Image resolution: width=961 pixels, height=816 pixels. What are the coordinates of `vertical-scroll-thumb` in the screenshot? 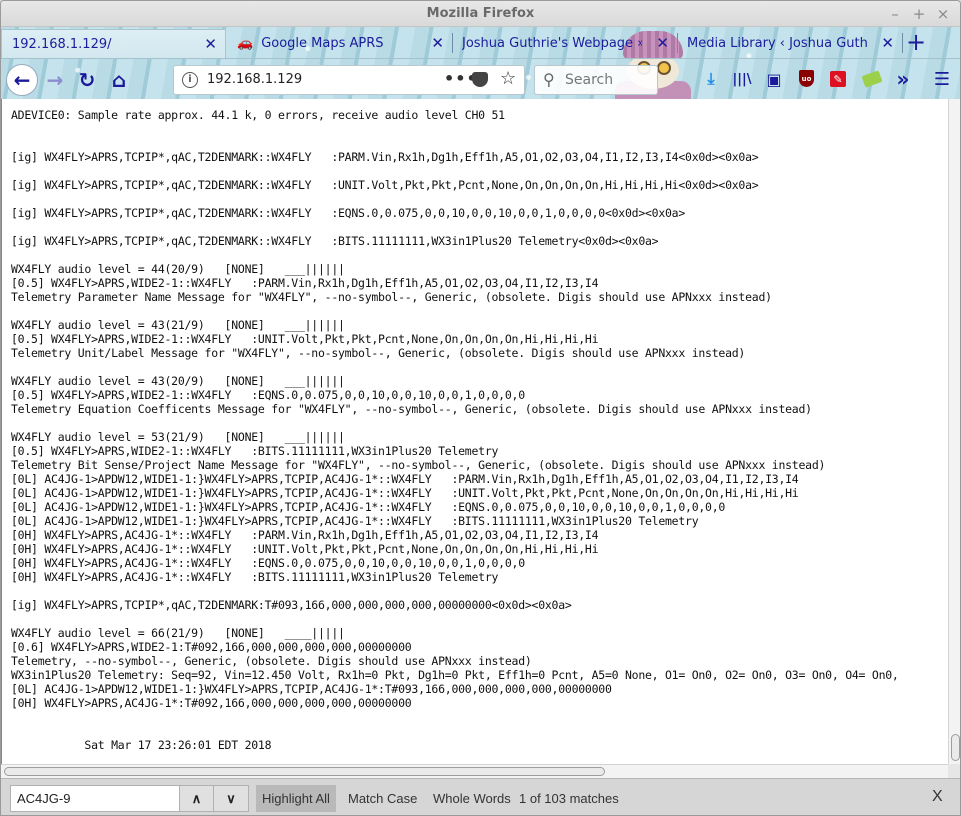 It's located at (955, 747).